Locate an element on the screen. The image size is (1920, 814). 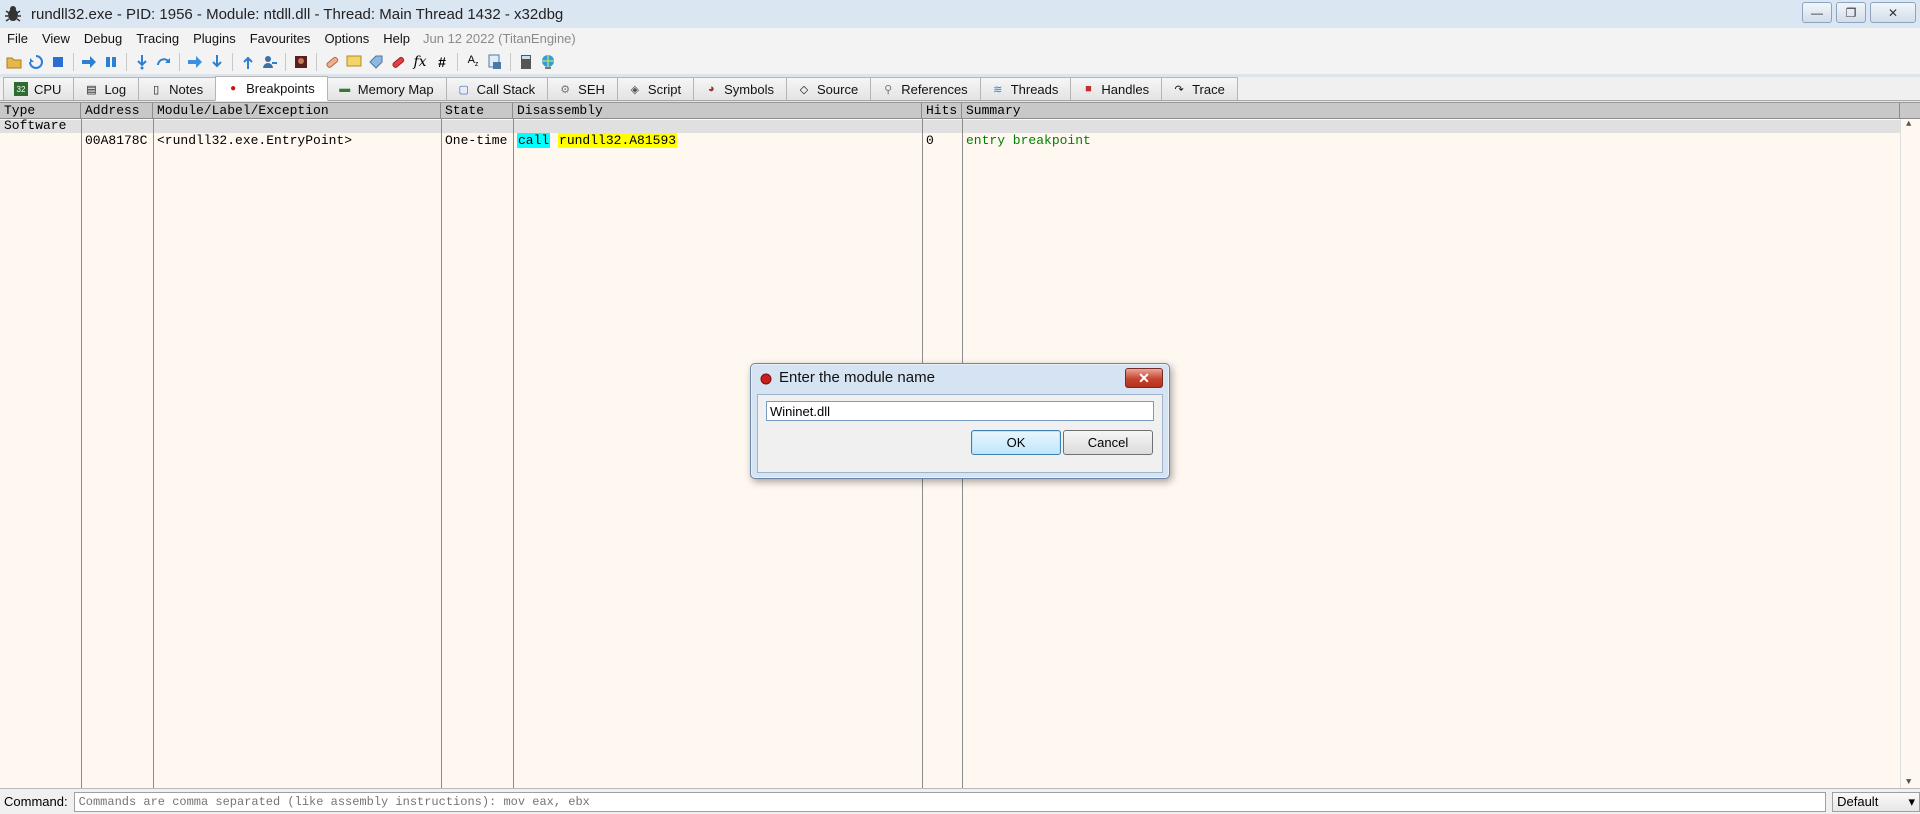
log-icon: ▤ is located at coordinates (91, 89).